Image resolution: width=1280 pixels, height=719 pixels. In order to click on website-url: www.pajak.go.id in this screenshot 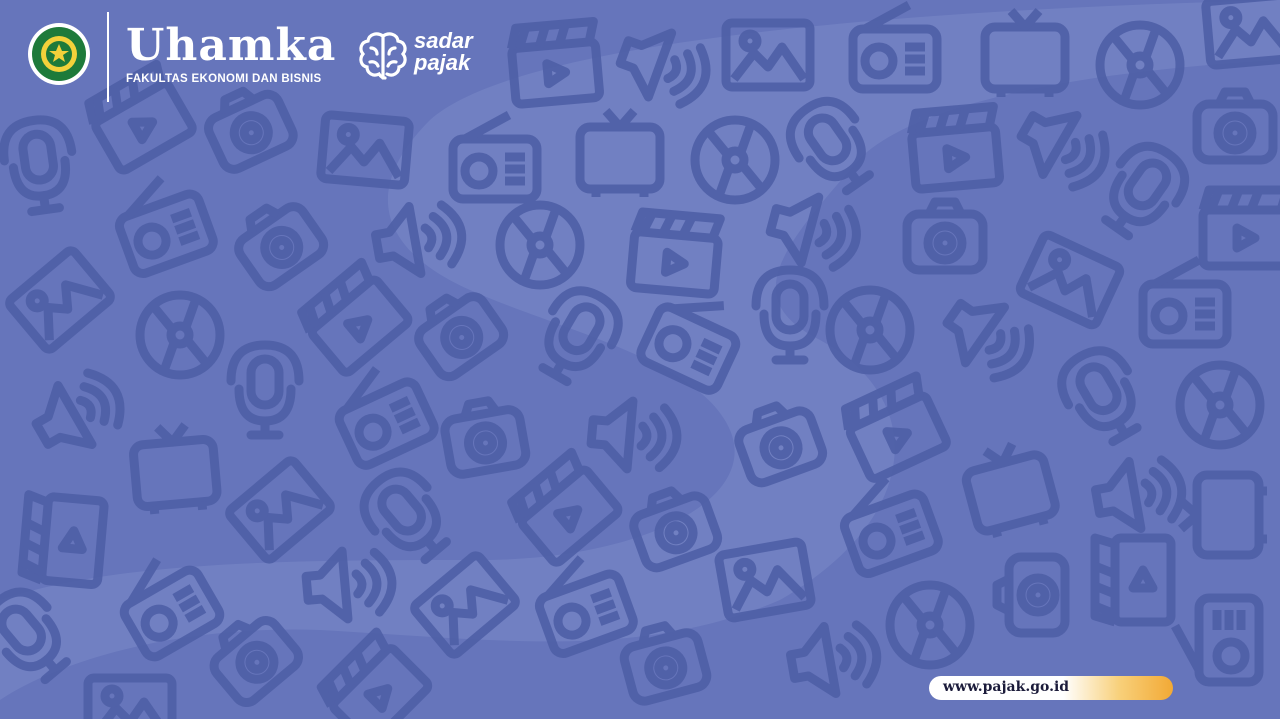, I will do `click(1006, 687)`.